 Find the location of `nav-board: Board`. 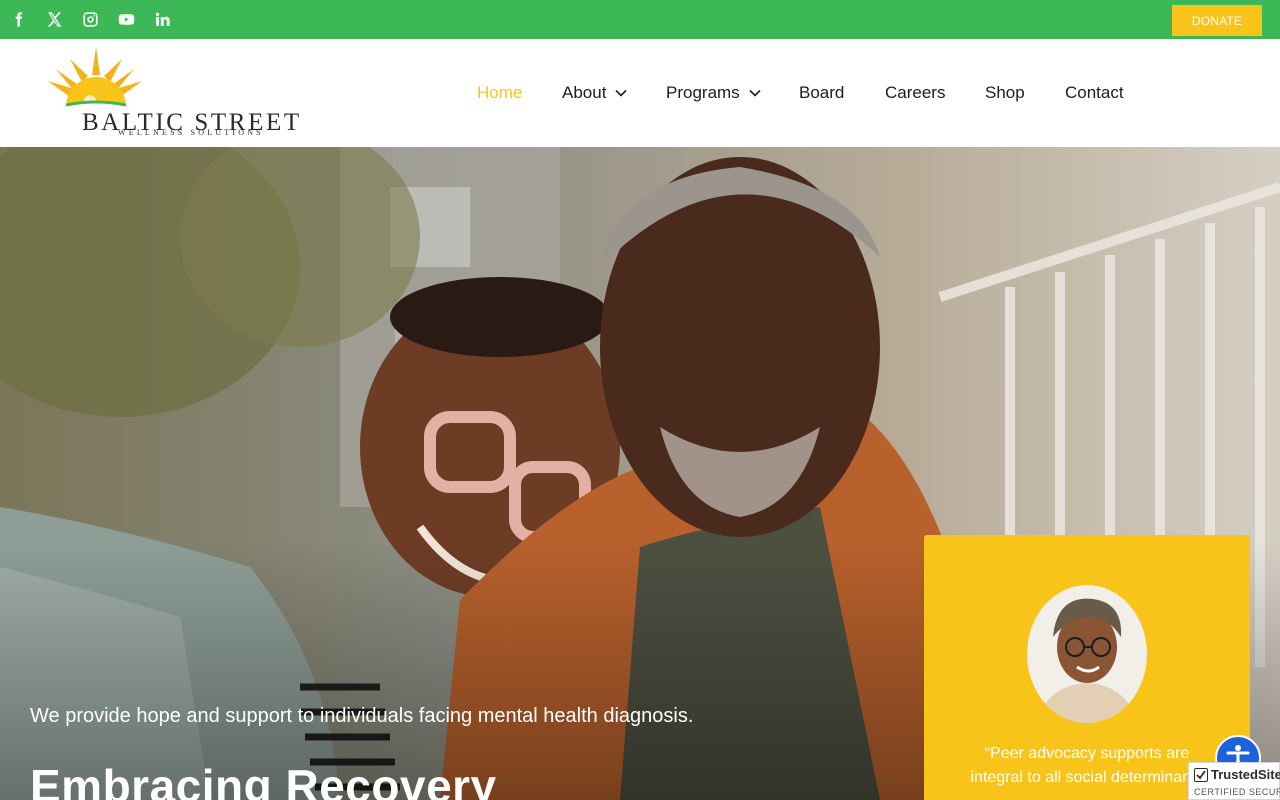

nav-board: Board is located at coordinates (821, 93).